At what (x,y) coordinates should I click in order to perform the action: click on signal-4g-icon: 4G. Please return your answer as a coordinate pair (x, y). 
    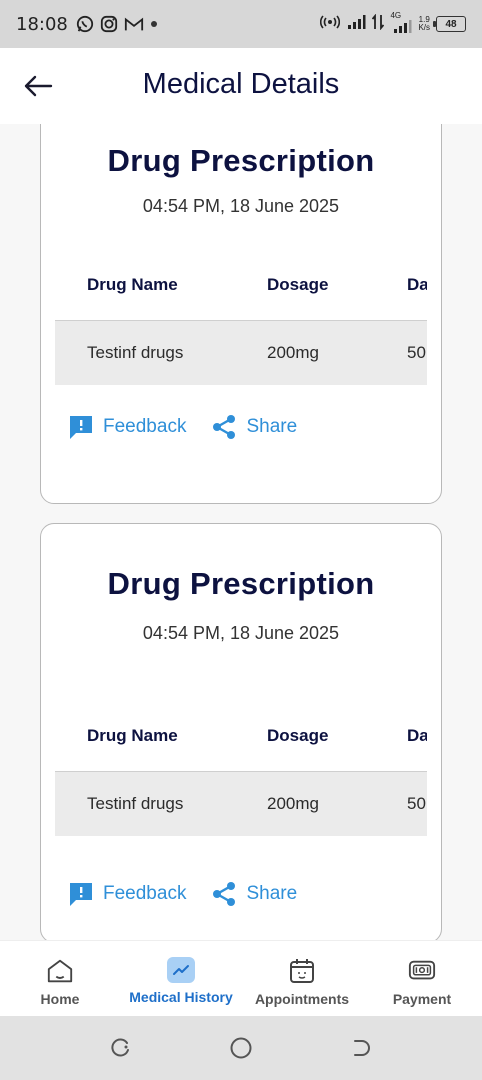
    Looking at the image, I should click on (401, 22).